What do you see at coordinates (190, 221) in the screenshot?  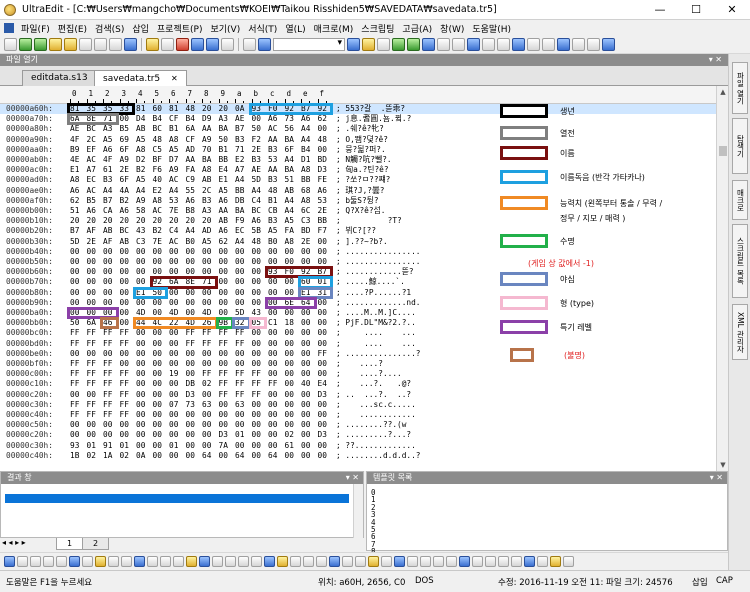 I see `hex-byte: 20` at bounding box center [190, 221].